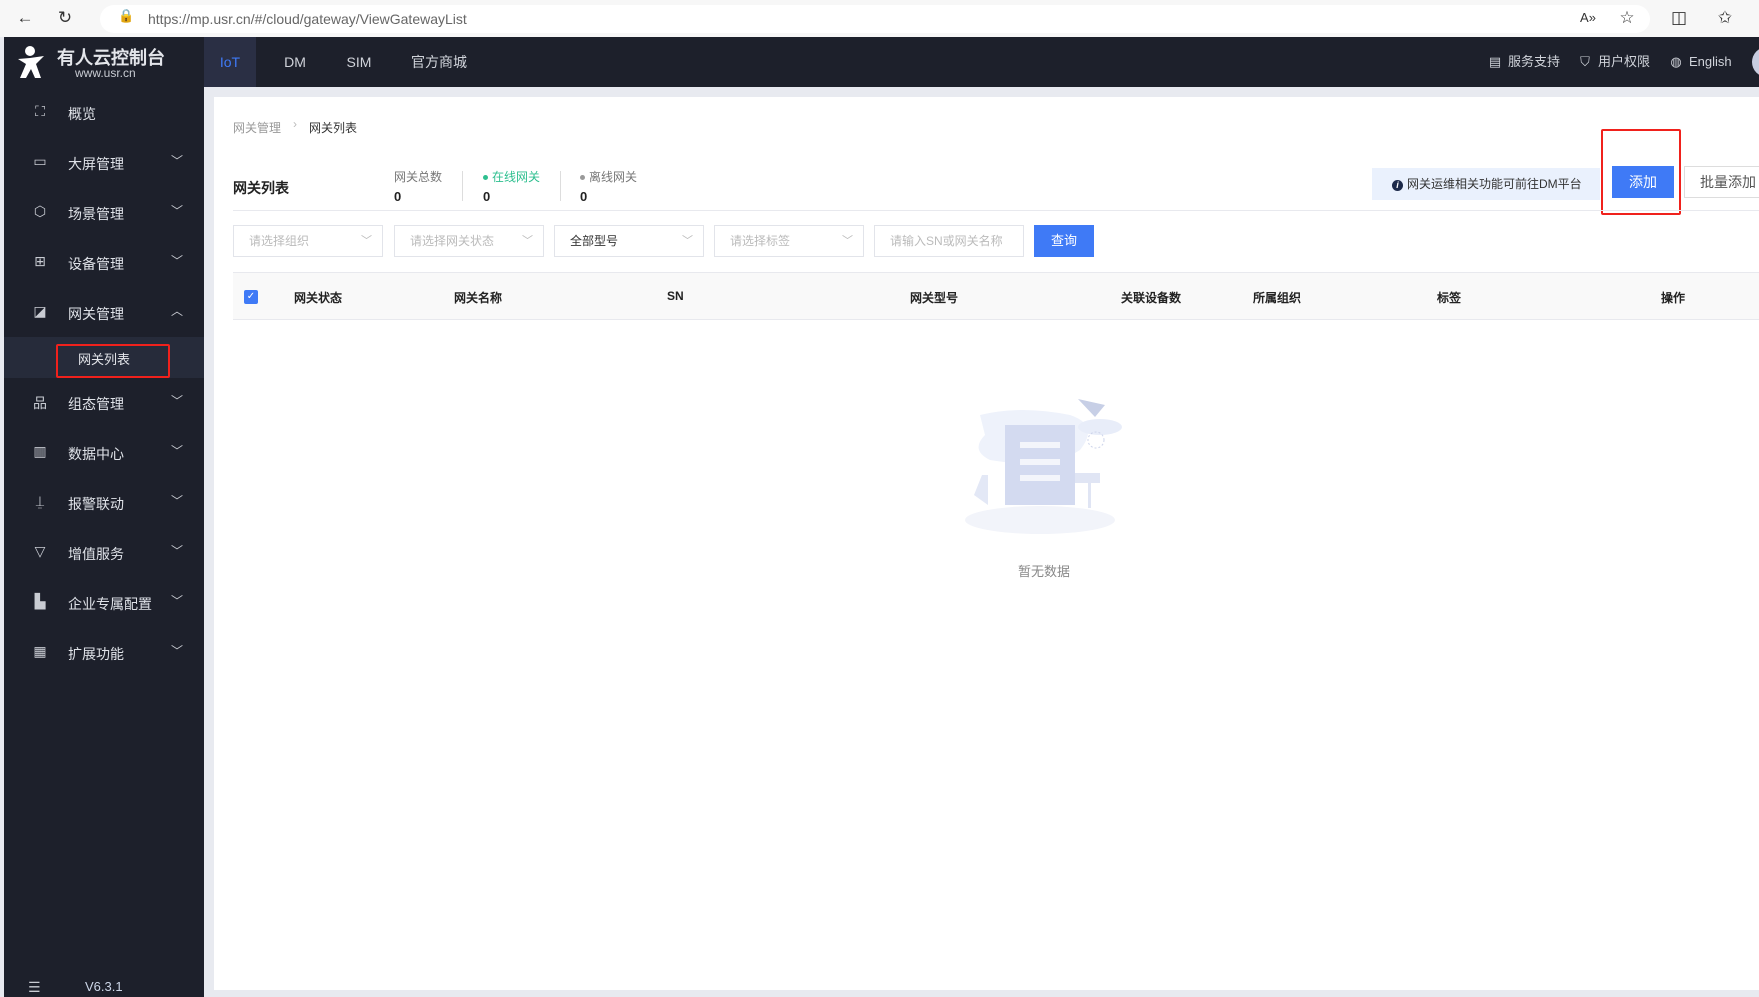 The image size is (1759, 997). I want to click on info-banner: i 网关运维相关功能可前往DM平台, so click(1486, 184).